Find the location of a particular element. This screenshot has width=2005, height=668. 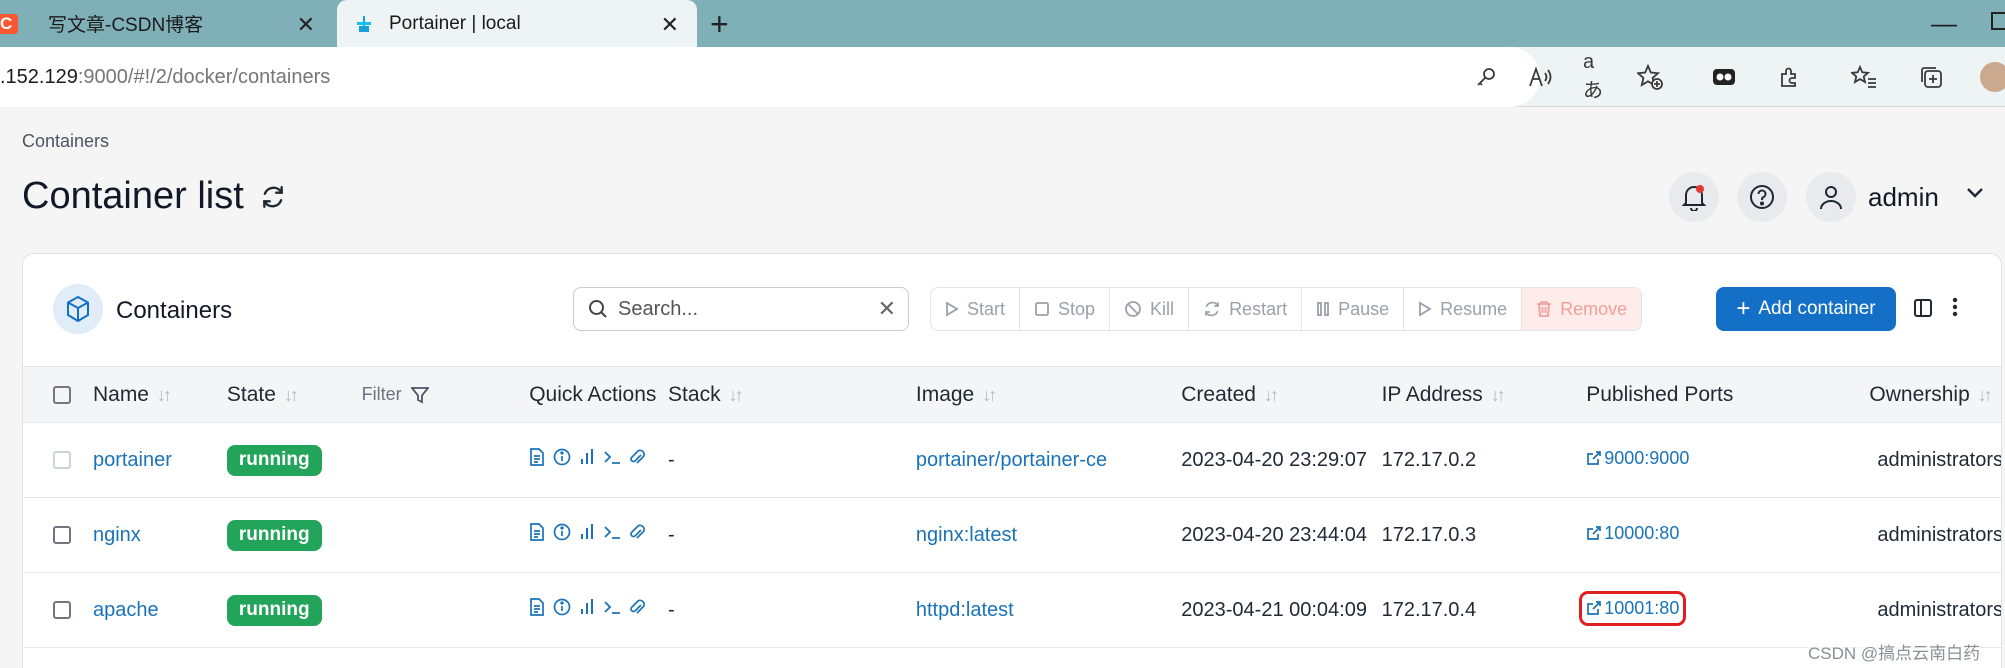

maximize-icon is located at coordinates (1998, 21).